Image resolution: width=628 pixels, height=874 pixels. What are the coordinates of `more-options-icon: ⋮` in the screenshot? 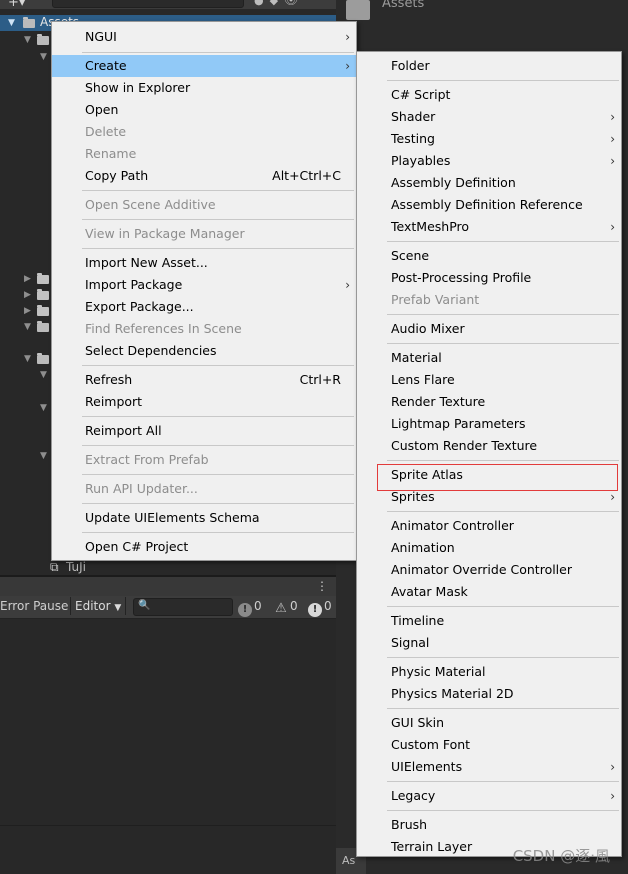 It's located at (322, 586).